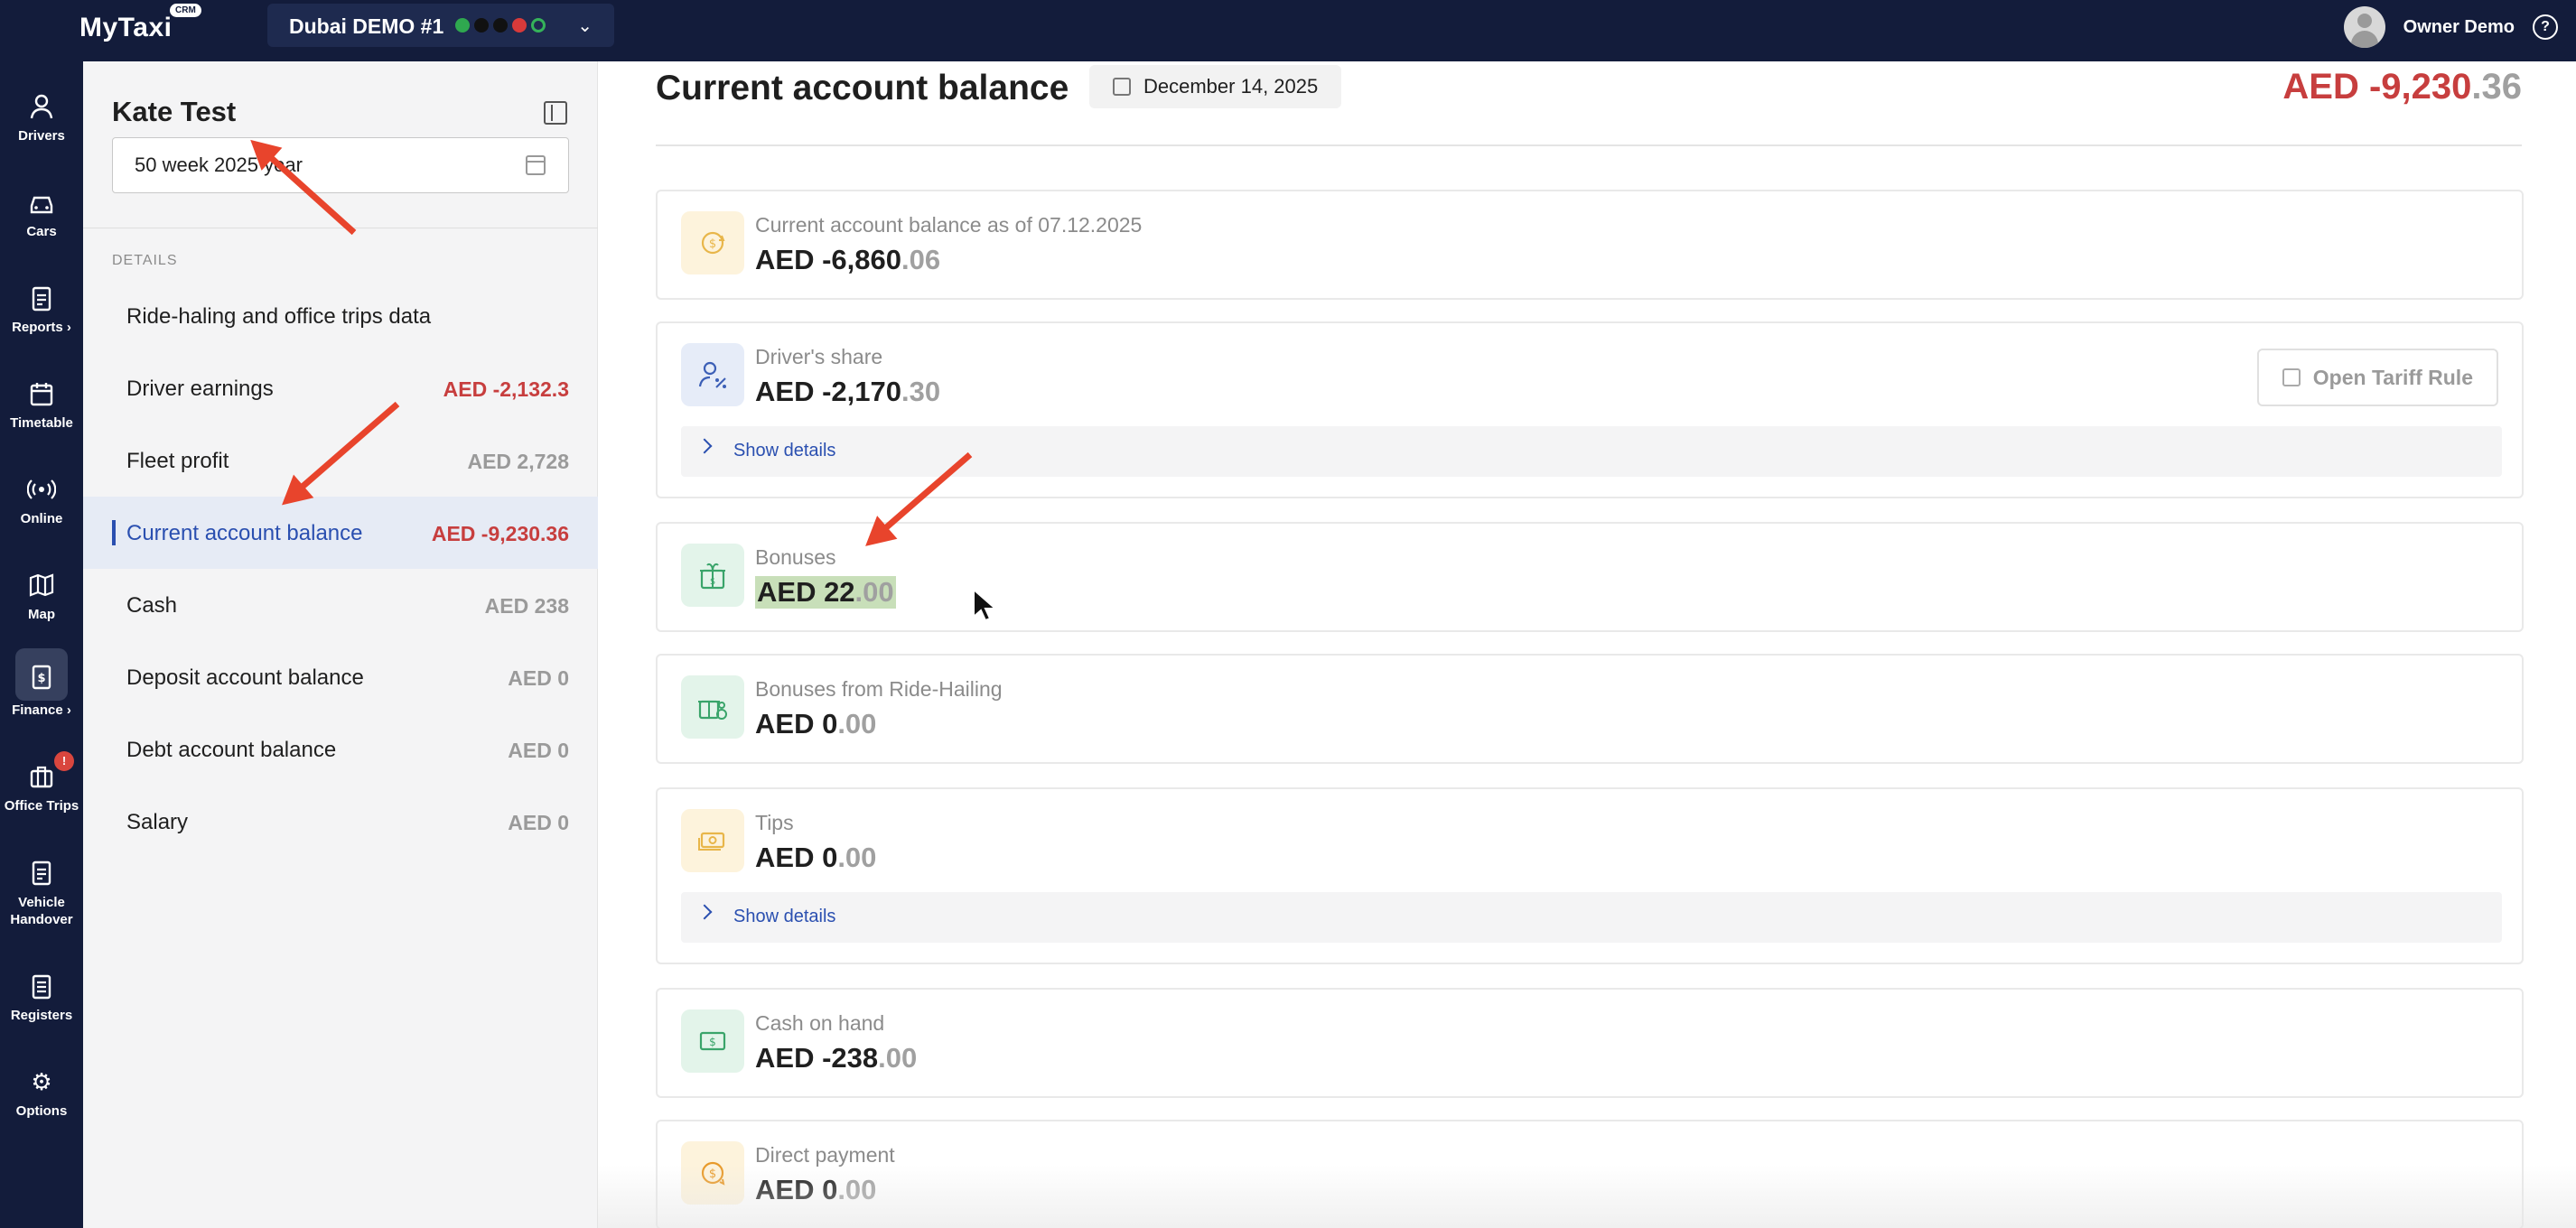 This screenshot has height=1228, width=2576. I want to click on dollar-bill-icon: $, so click(712, 1041).